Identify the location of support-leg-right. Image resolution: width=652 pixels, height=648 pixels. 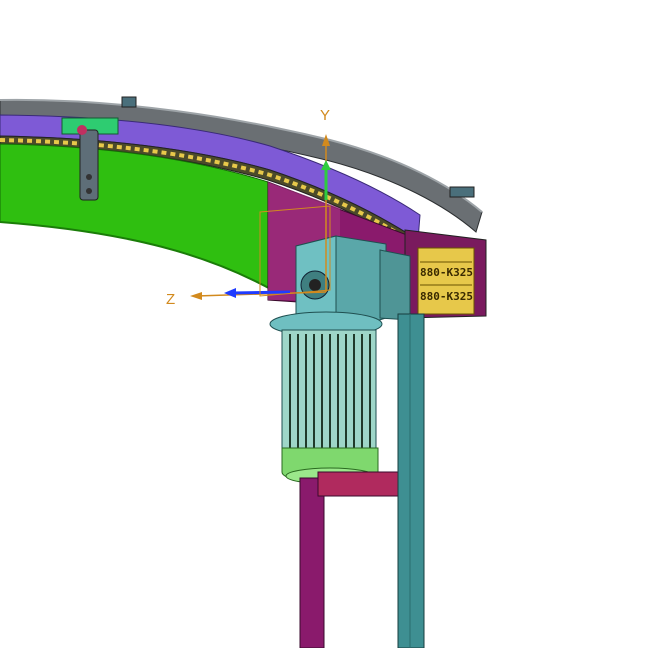
(411, 480).